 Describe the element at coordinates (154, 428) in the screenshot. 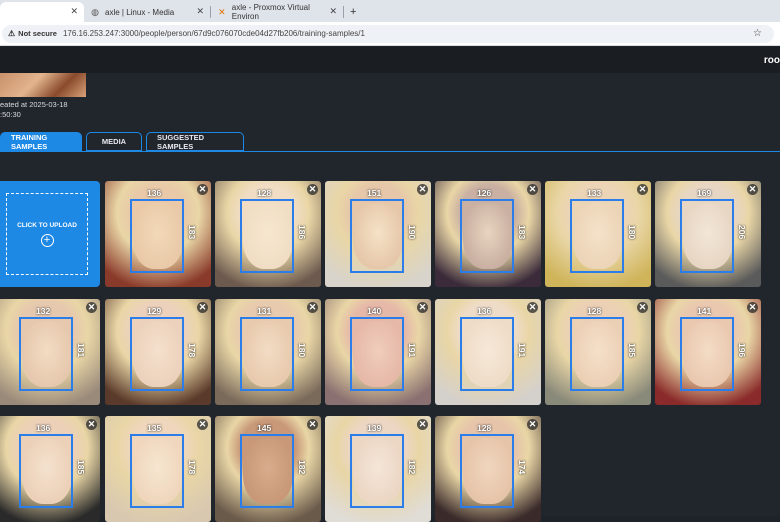

I see `box-width-label: 135` at that location.